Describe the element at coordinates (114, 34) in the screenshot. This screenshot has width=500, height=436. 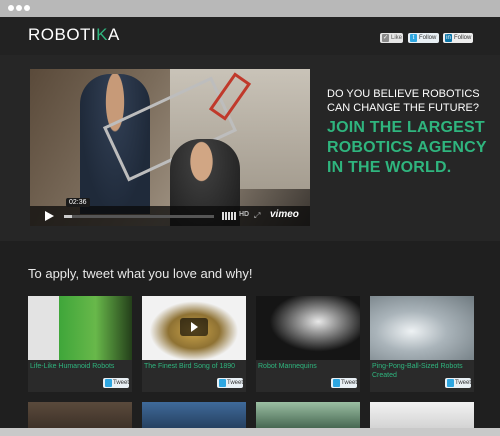
I see `logo-text-end: A` at that location.